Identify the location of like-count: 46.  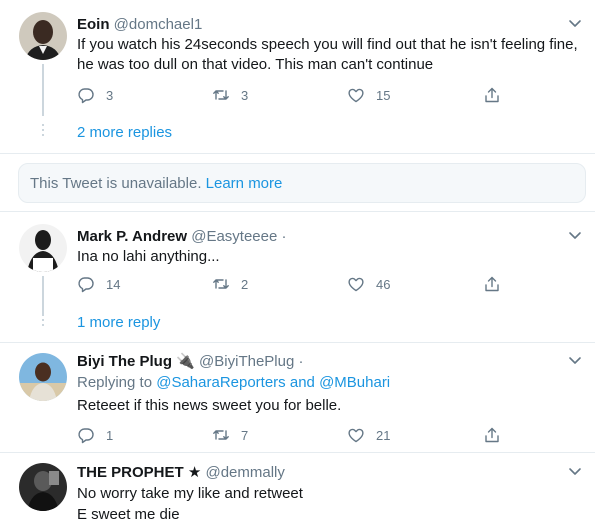
(383, 284).